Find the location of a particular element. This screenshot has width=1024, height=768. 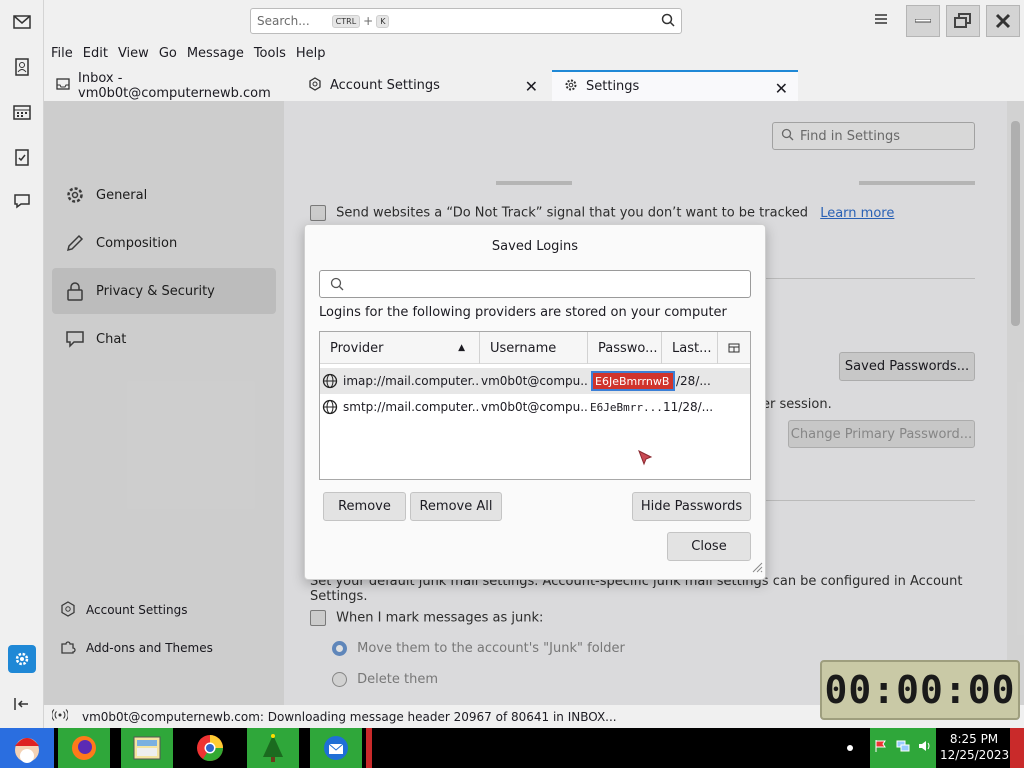

resize-grip-icon is located at coordinates (757, 569).